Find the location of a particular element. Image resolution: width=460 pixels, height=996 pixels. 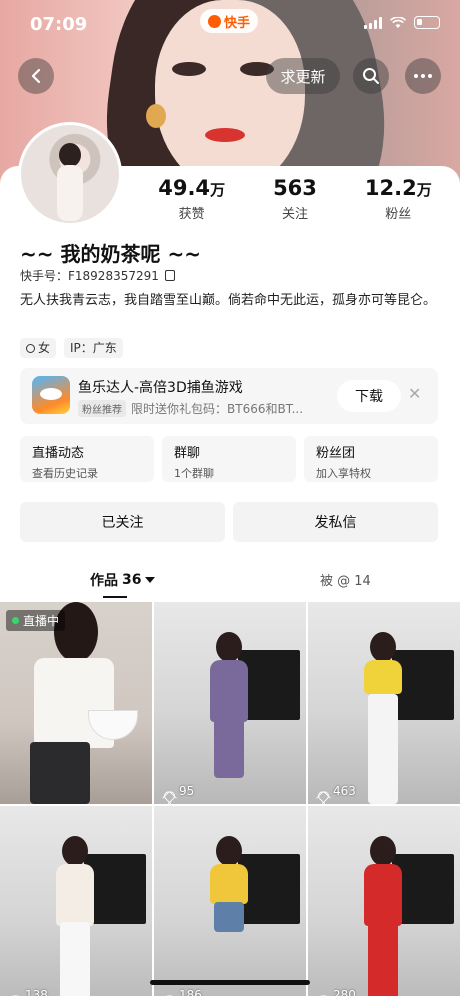

profile-uid: 快手号：F18928357291 is located at coordinates (97, 275).